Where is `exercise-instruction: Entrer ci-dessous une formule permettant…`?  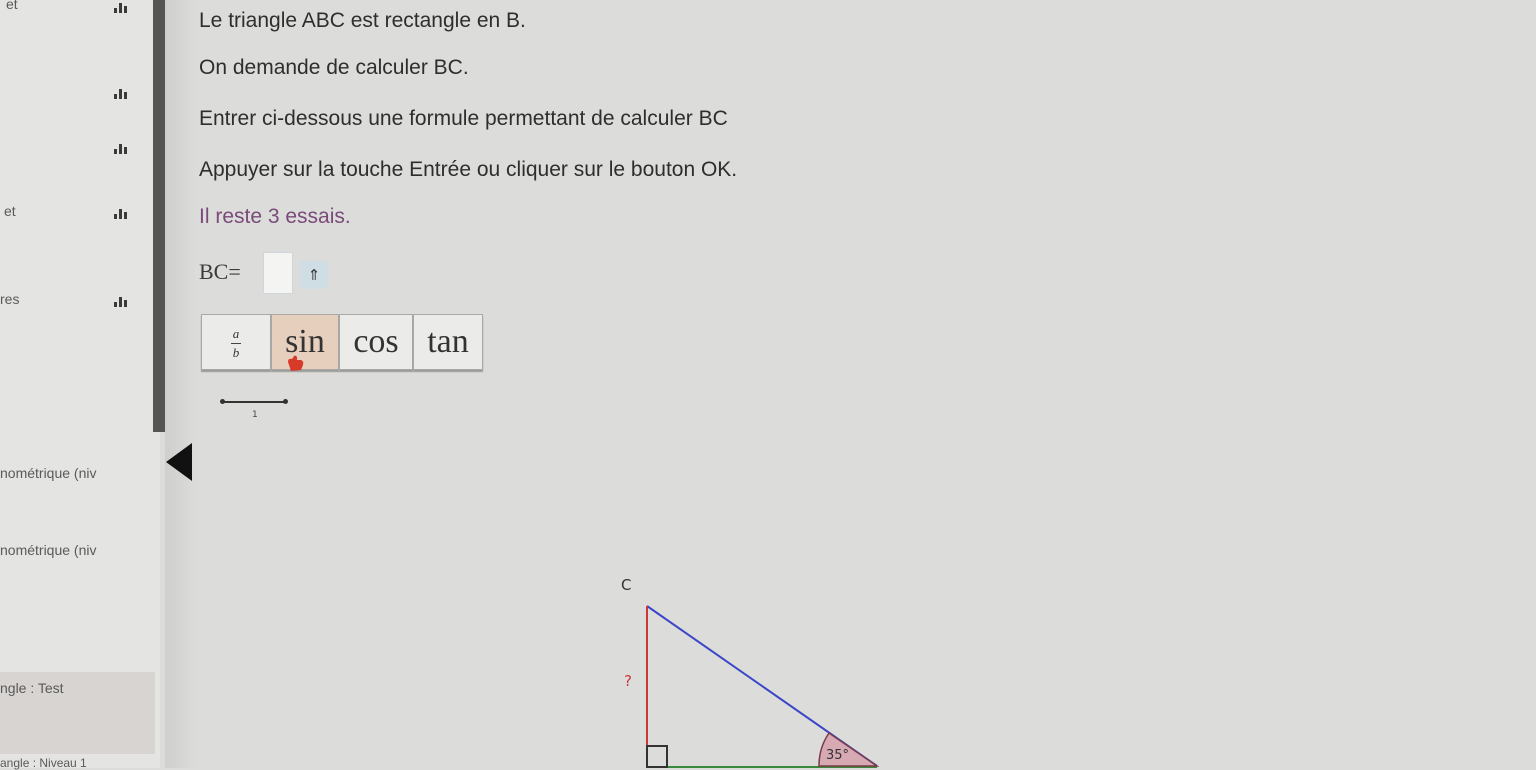 exercise-instruction: Entrer ci-dessous une formule permettant… is located at coordinates (463, 118).